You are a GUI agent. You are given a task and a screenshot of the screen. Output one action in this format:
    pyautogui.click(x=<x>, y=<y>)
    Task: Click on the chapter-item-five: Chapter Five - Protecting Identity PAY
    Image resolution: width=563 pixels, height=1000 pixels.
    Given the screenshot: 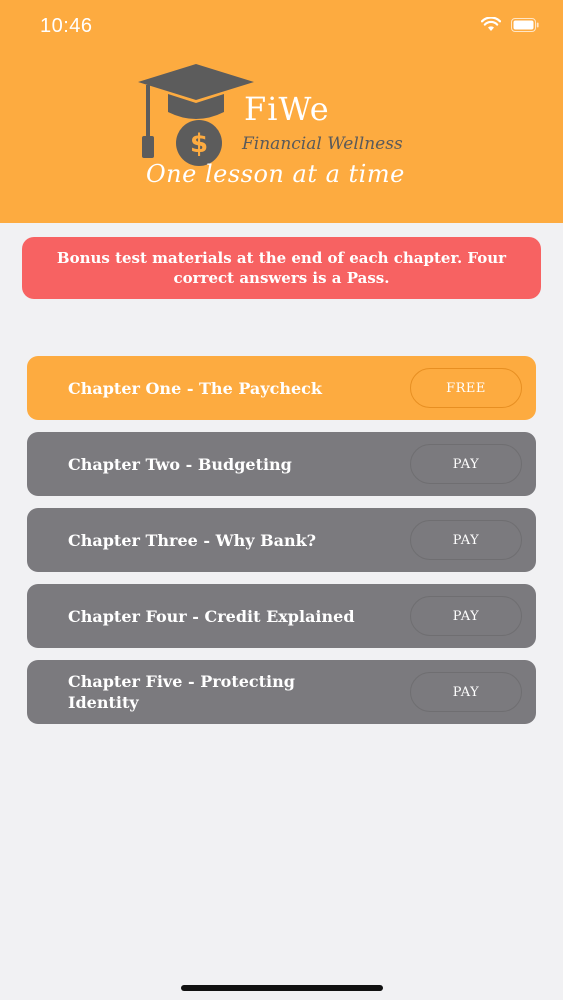 What is the action you would take?
    pyautogui.click(x=281, y=692)
    